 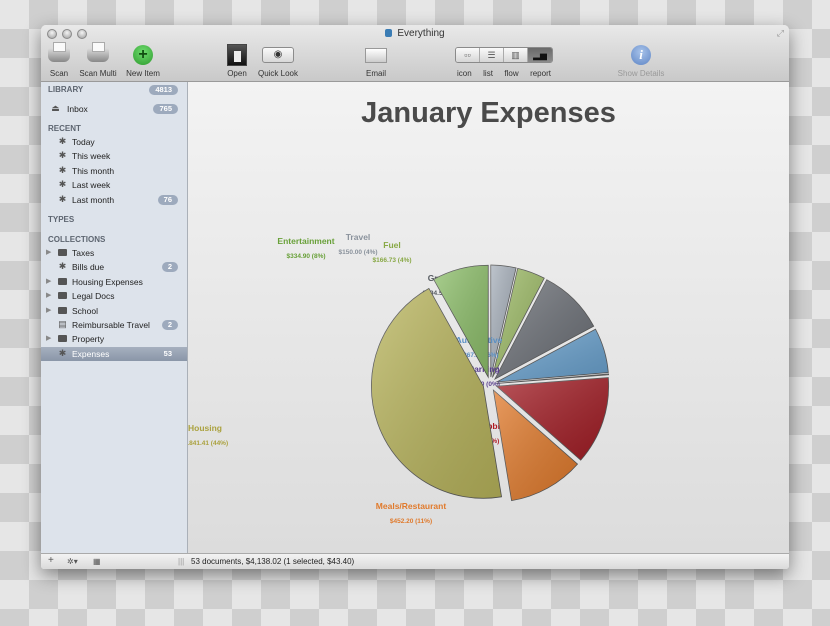 What do you see at coordinates (83, 253) in the screenshot?
I see `item-label: Taxes` at bounding box center [83, 253].